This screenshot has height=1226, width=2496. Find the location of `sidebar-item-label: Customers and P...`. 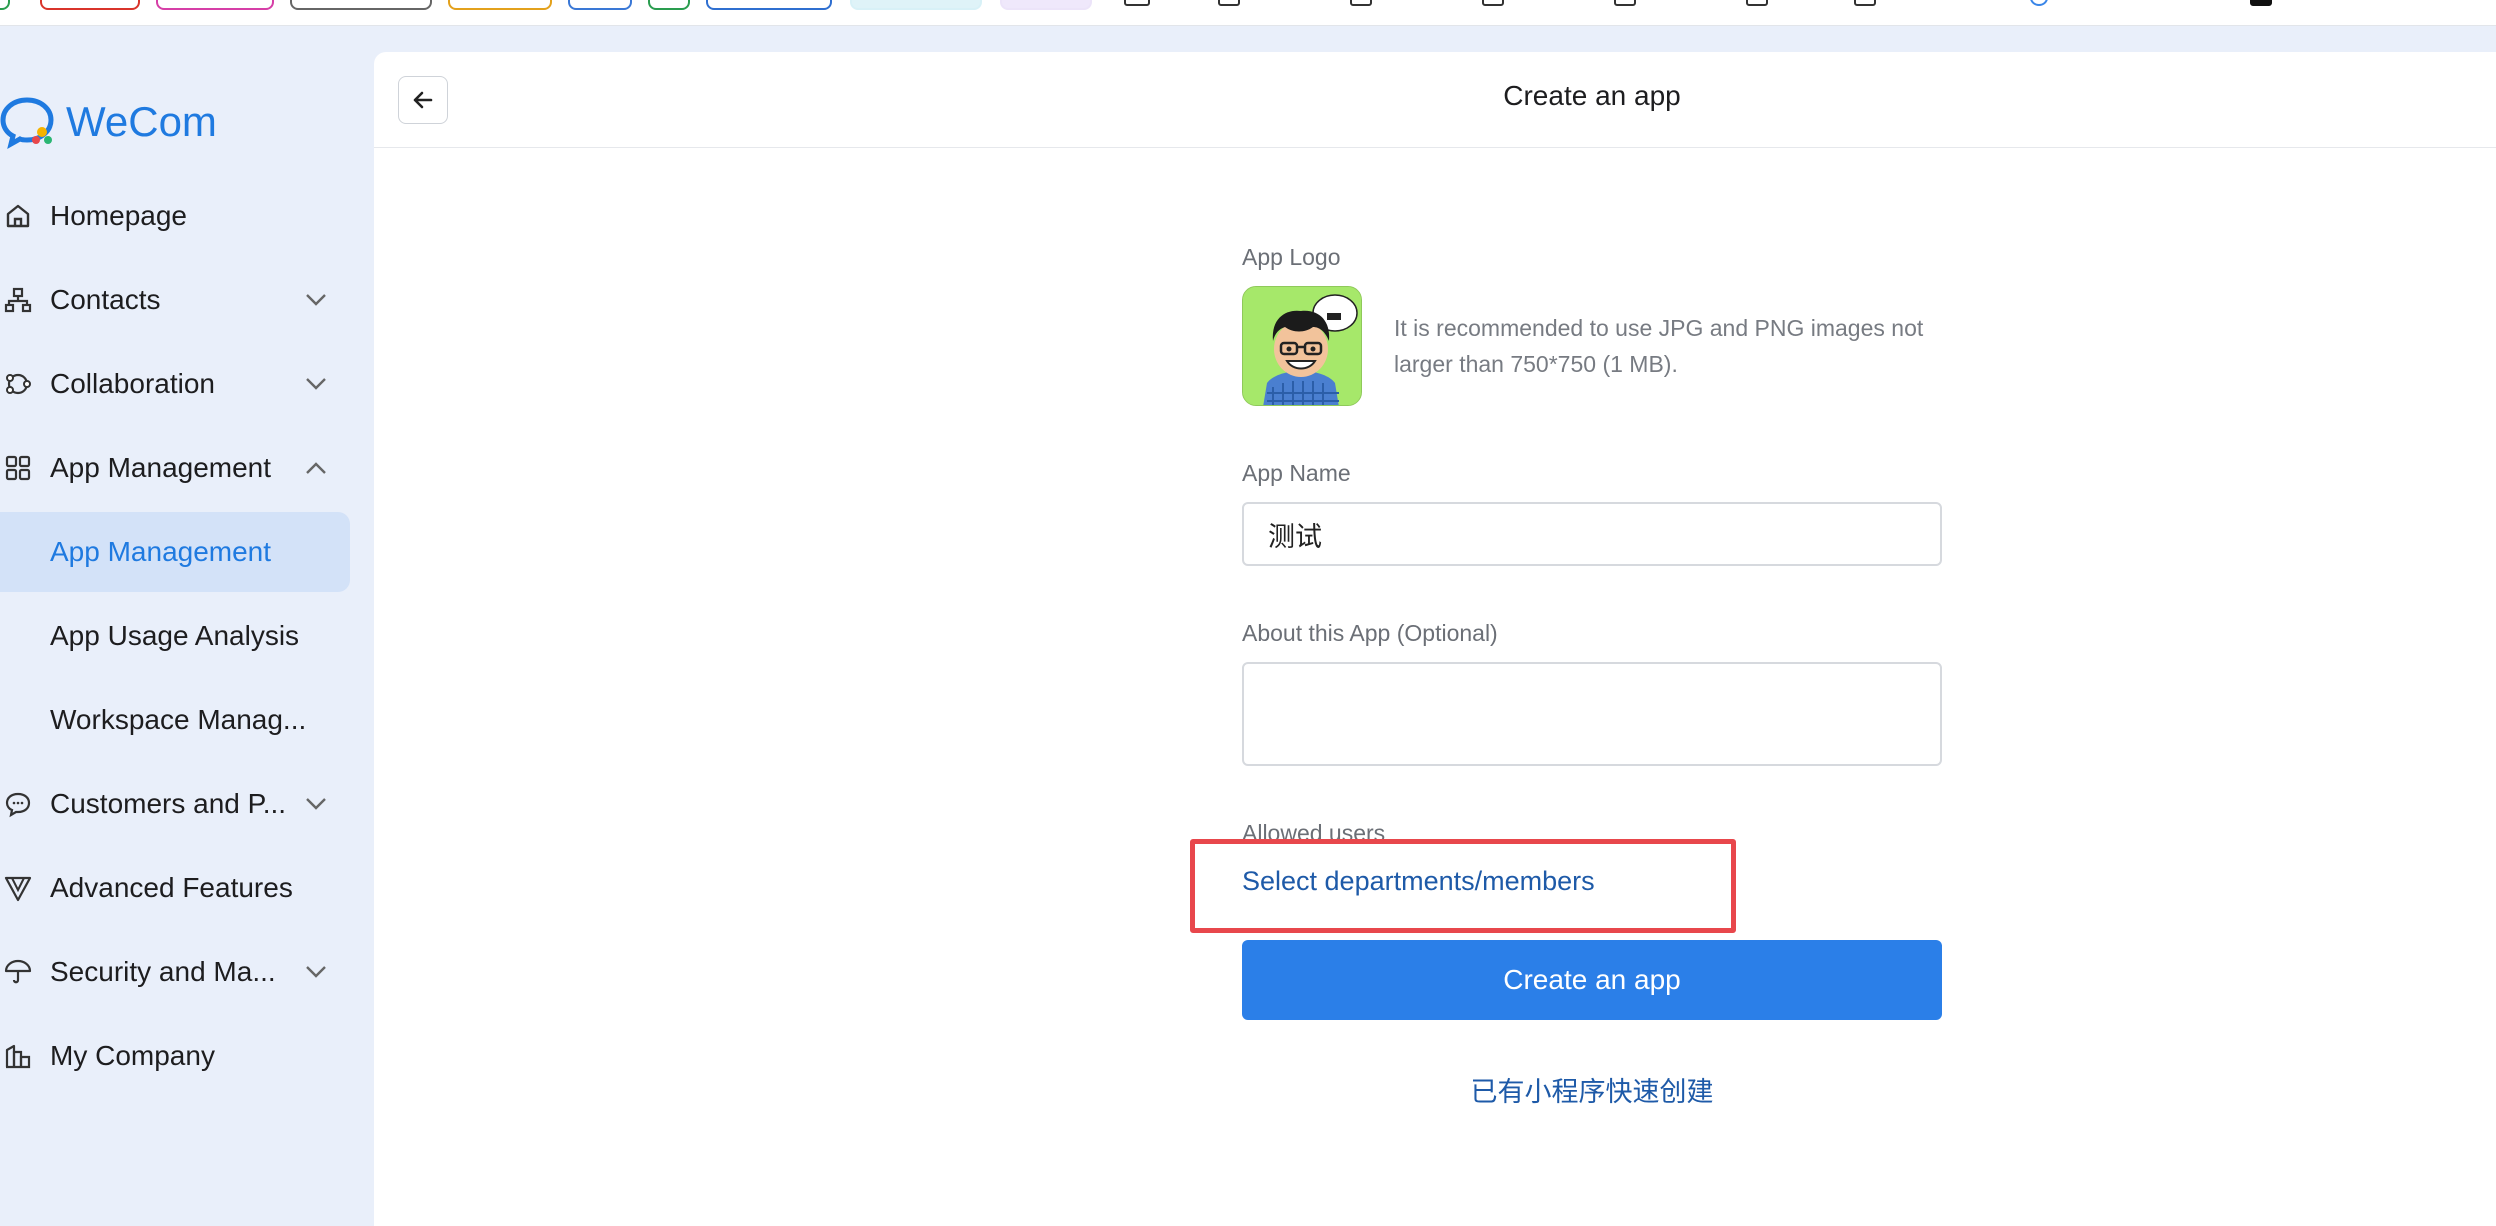

sidebar-item-label: Customers and P... is located at coordinates (168, 803).